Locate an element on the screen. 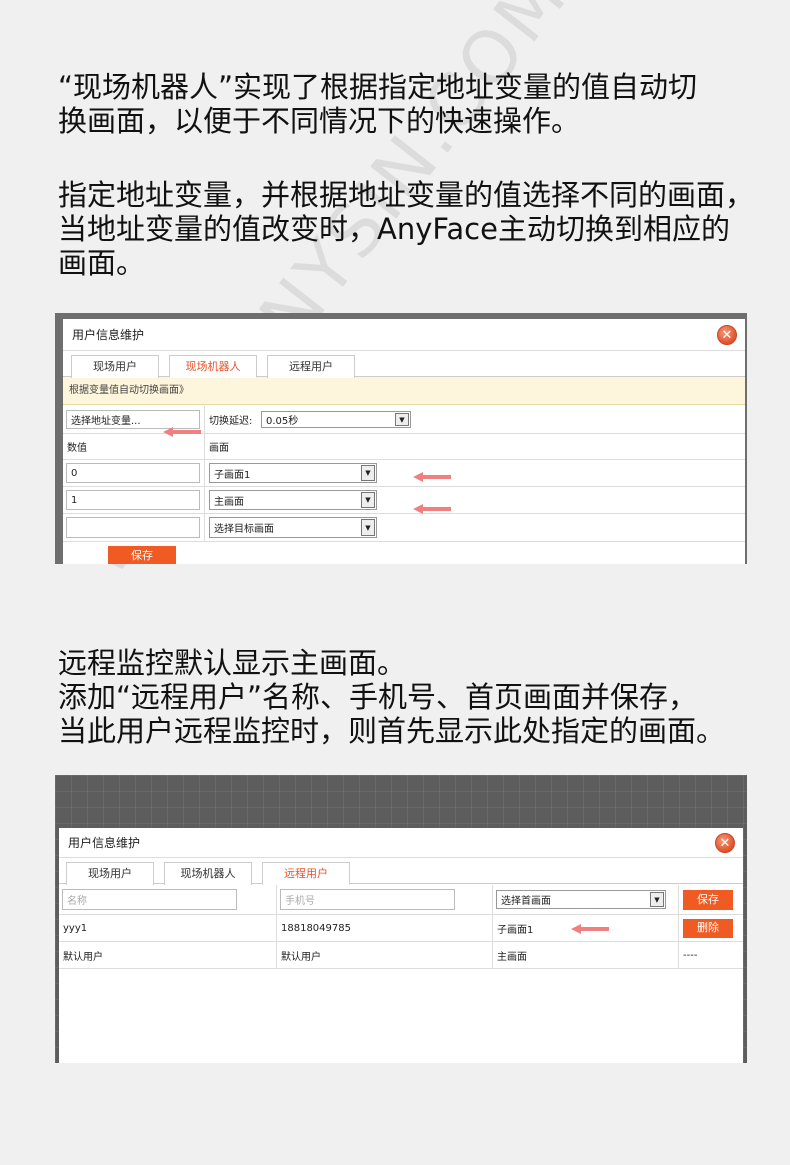 This screenshot has width=790, height=1165. screen-cell: 选择目标画面 ▼ is located at coordinates (475, 527).